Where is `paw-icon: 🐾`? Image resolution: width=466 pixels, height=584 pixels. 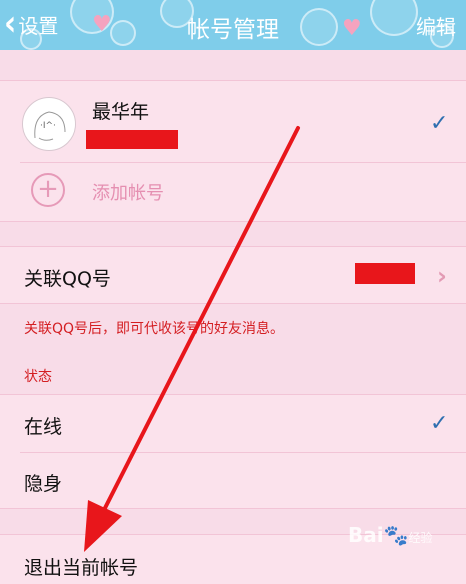 paw-icon: 🐾 is located at coordinates (396, 535).